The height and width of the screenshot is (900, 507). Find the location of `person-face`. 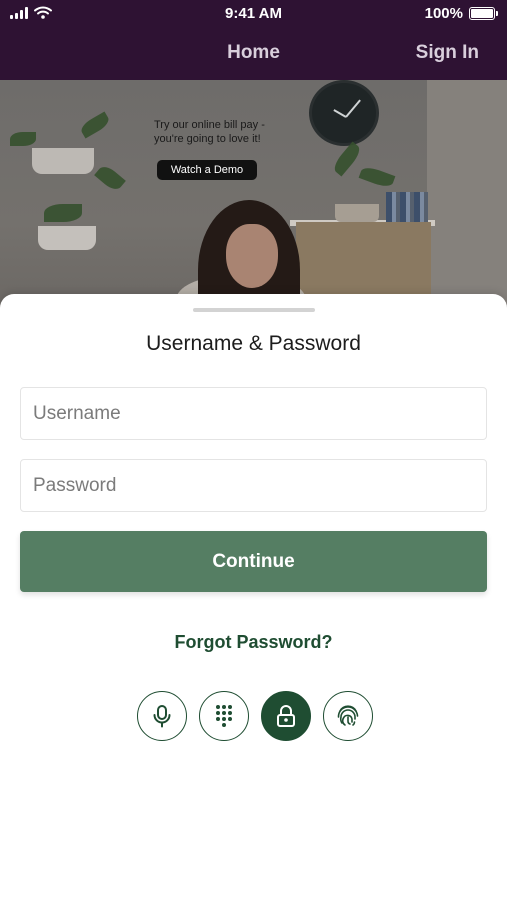

person-face is located at coordinates (252, 256).